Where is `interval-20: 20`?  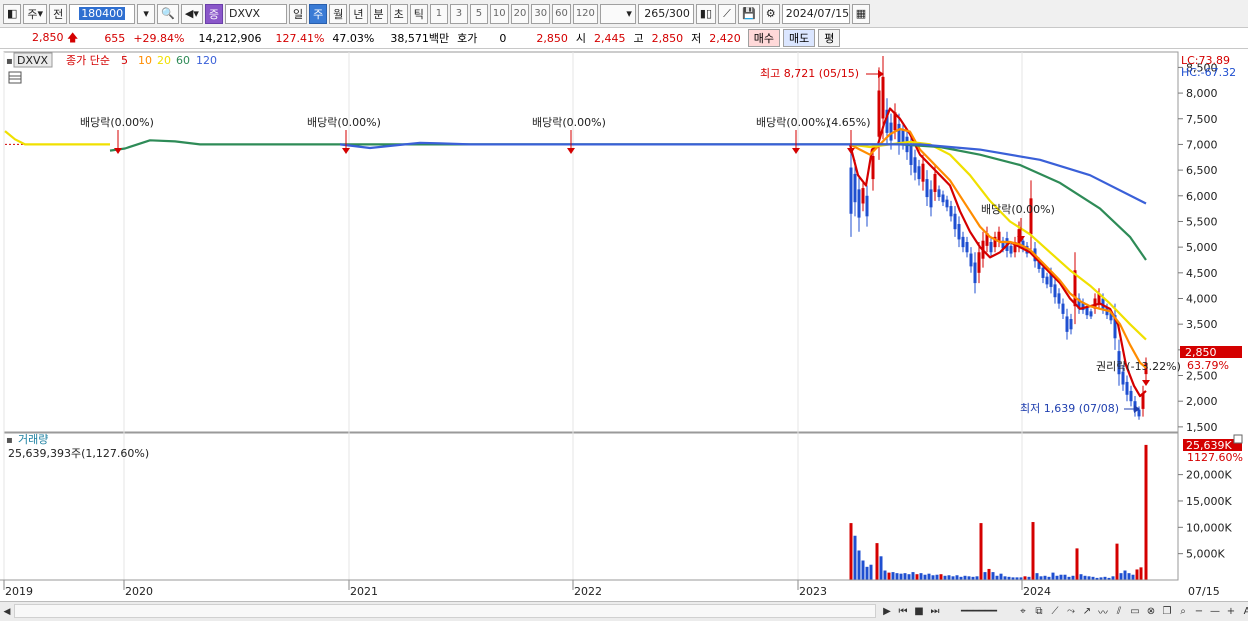 interval-20: 20 is located at coordinates (520, 13).